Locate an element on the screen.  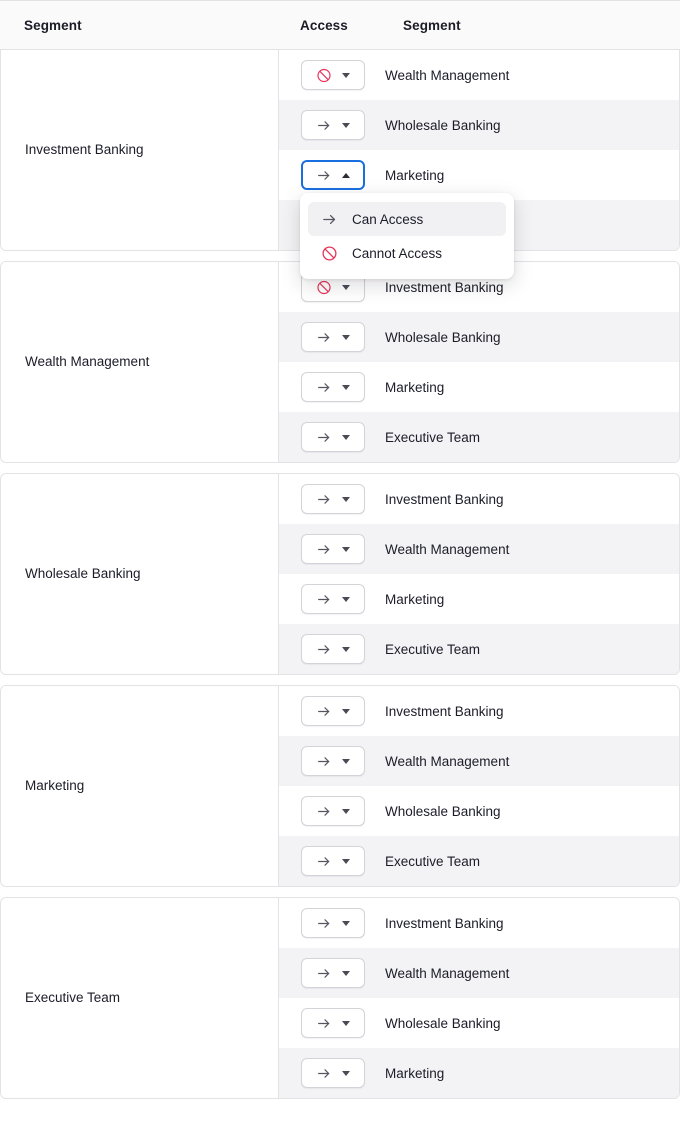
table-row: Wholesale Banking is located at coordinates (479, 337).